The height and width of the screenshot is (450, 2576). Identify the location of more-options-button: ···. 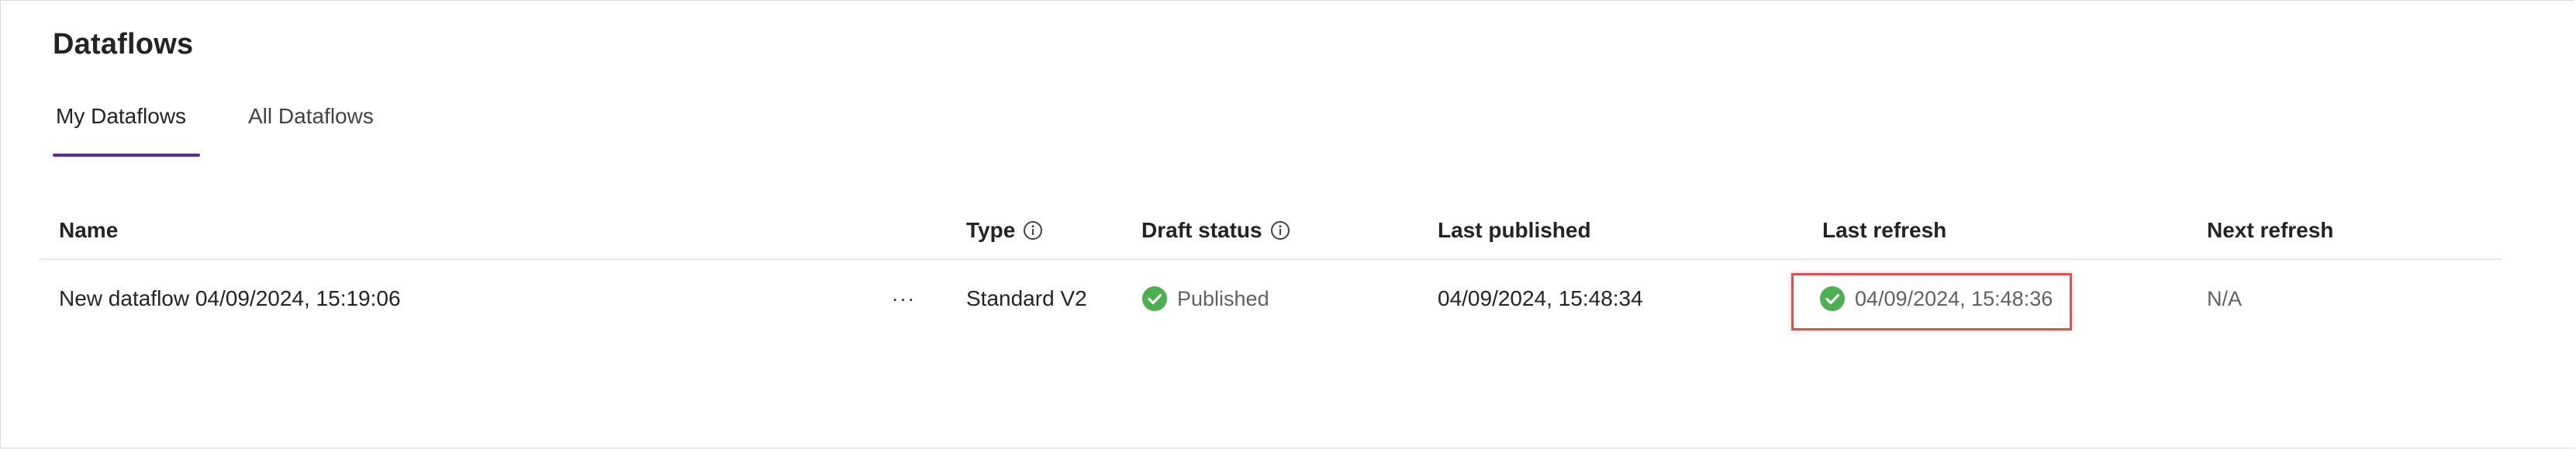
(903, 299).